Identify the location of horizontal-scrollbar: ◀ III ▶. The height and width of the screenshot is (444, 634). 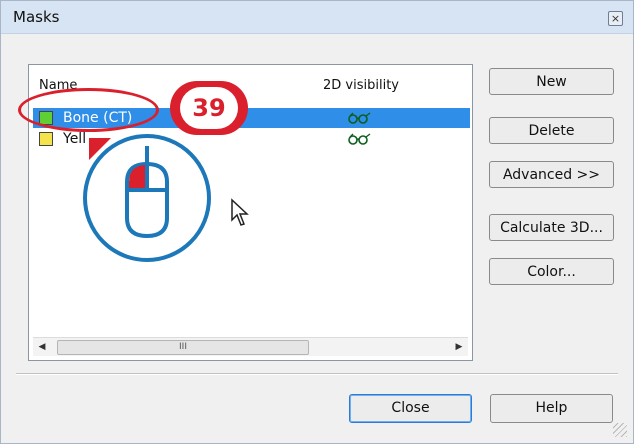
(250, 346).